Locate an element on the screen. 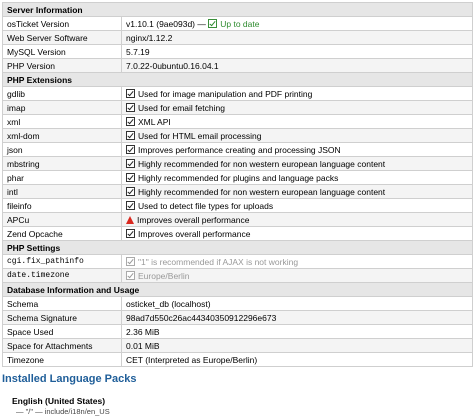  table-row: Space for Attachments 0.01 MiB is located at coordinates (238, 345).